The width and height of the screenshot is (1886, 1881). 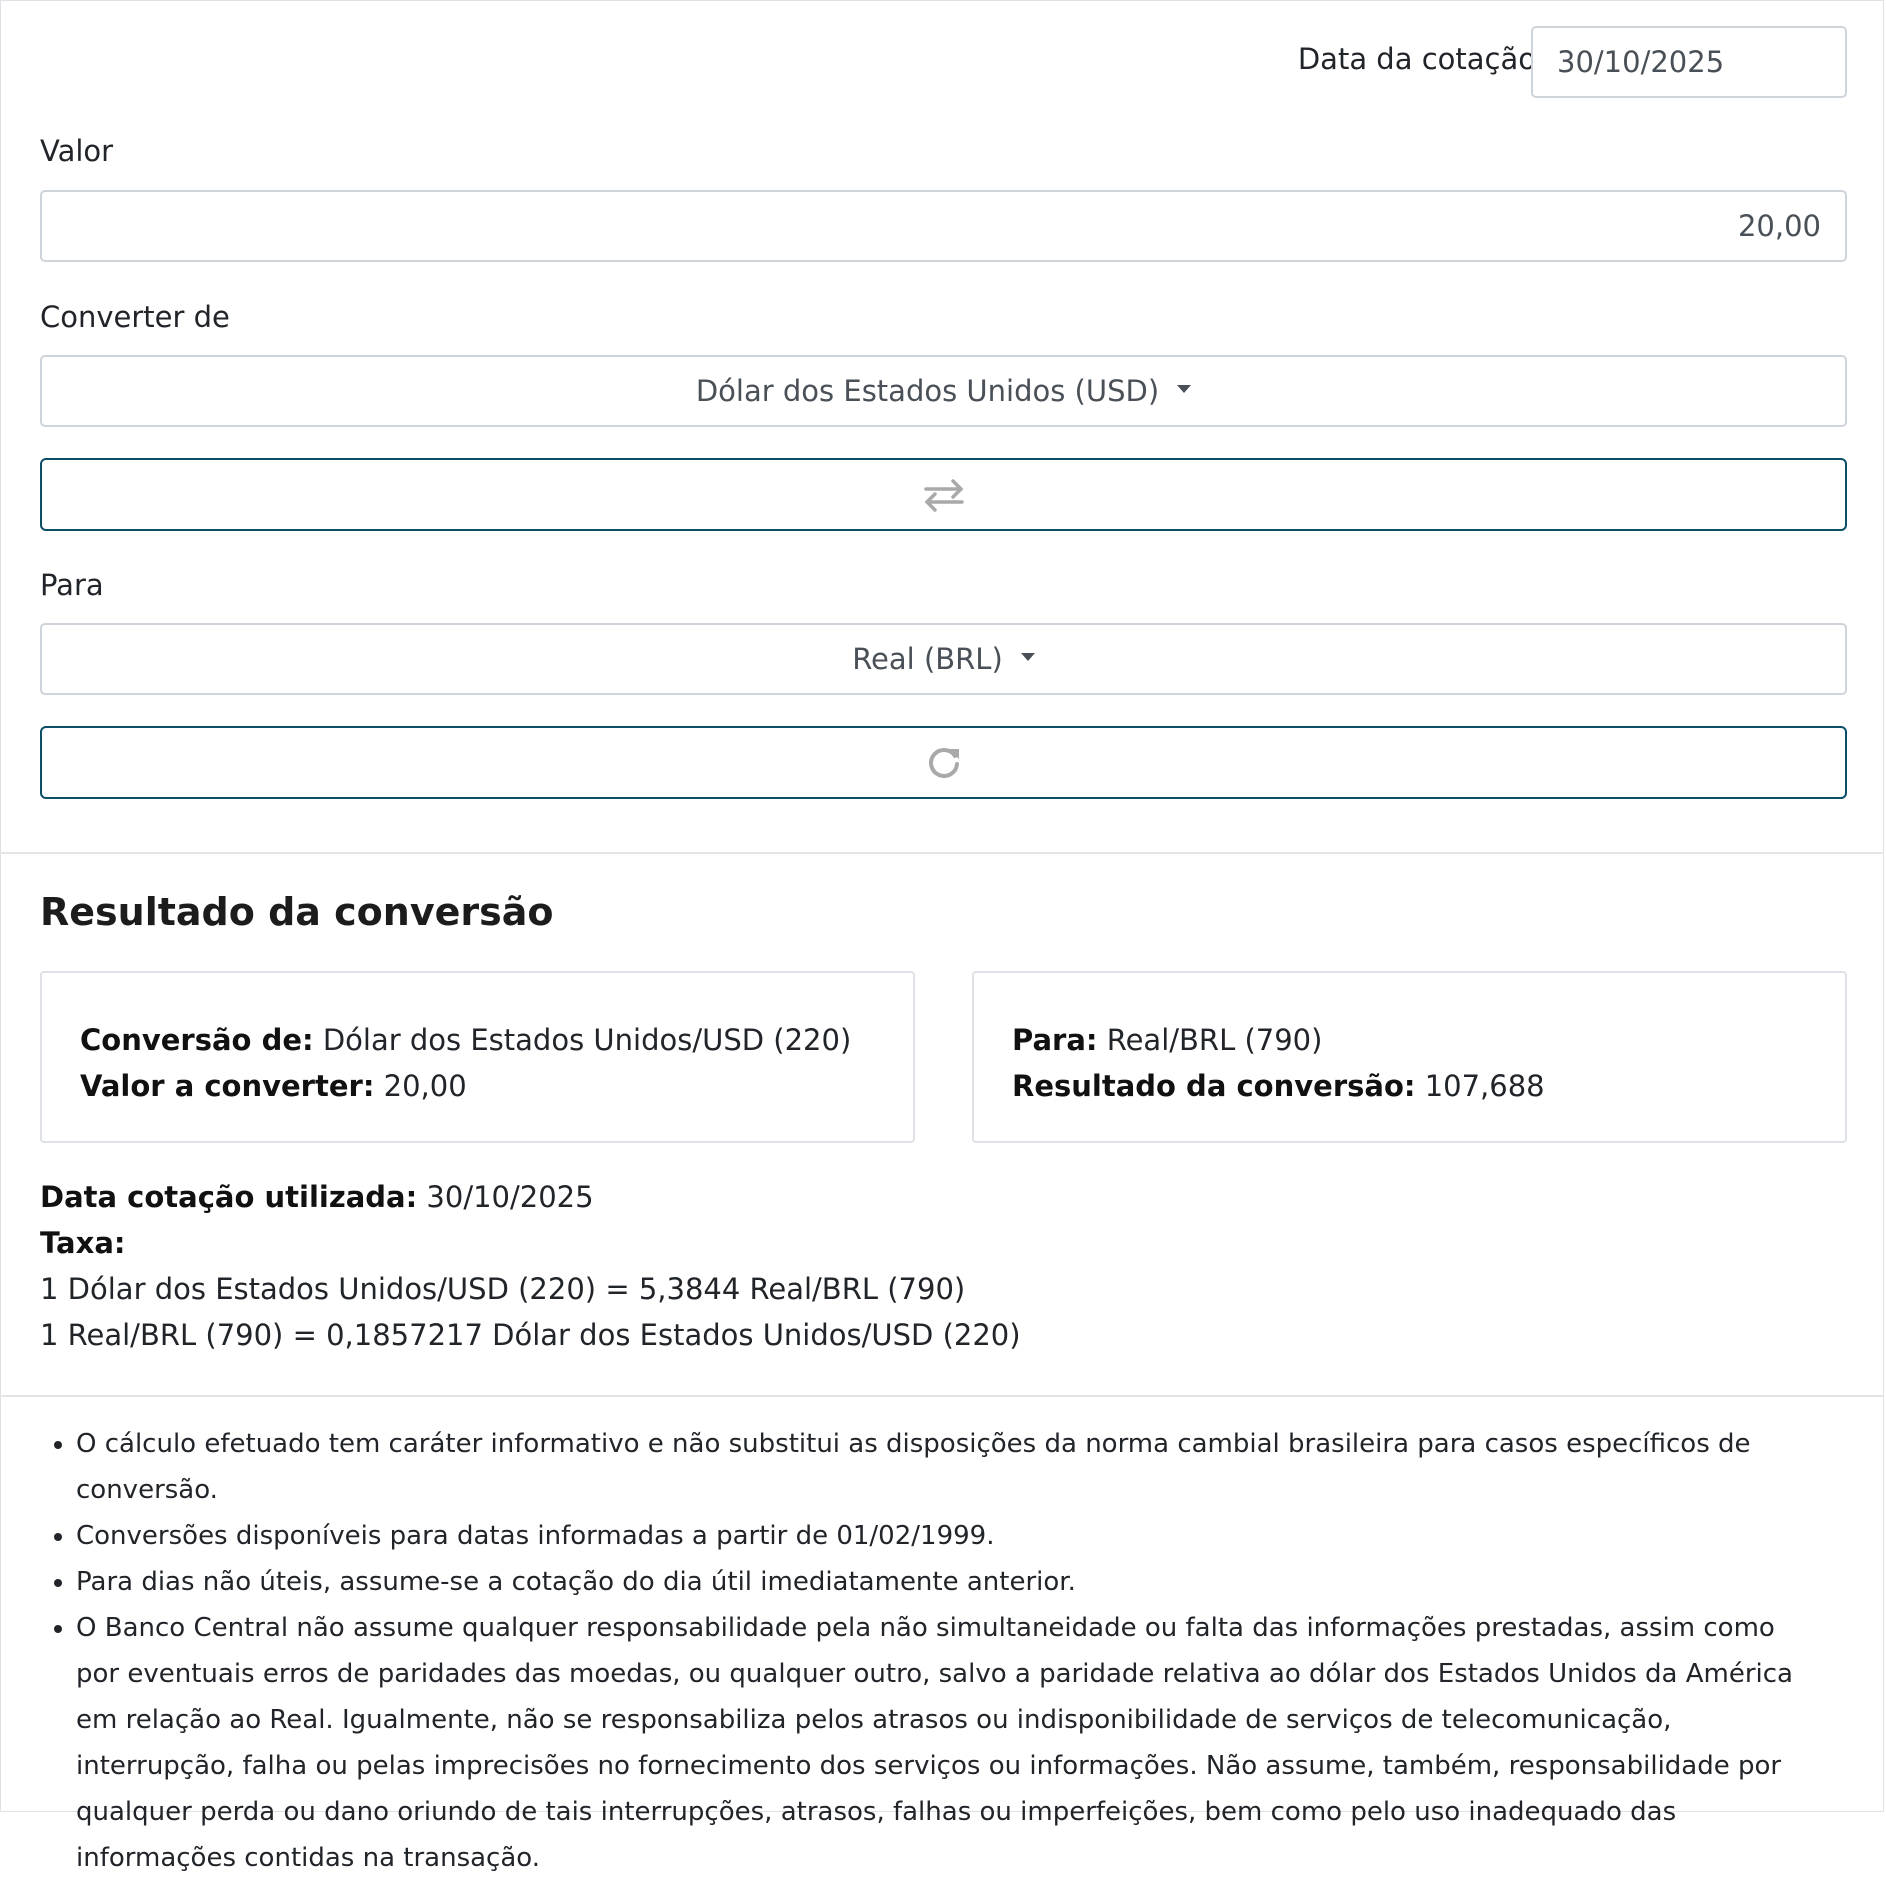 I want to click on value-input: 20,00, so click(x=943, y=226).